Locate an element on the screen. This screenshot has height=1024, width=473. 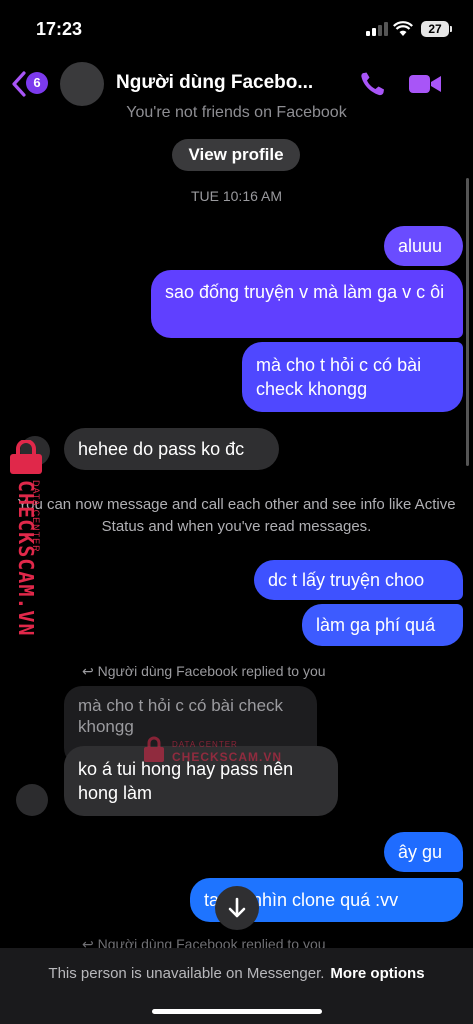
message-bubble-outgoing: làm ga phí quá is located at coordinates (382, 625).